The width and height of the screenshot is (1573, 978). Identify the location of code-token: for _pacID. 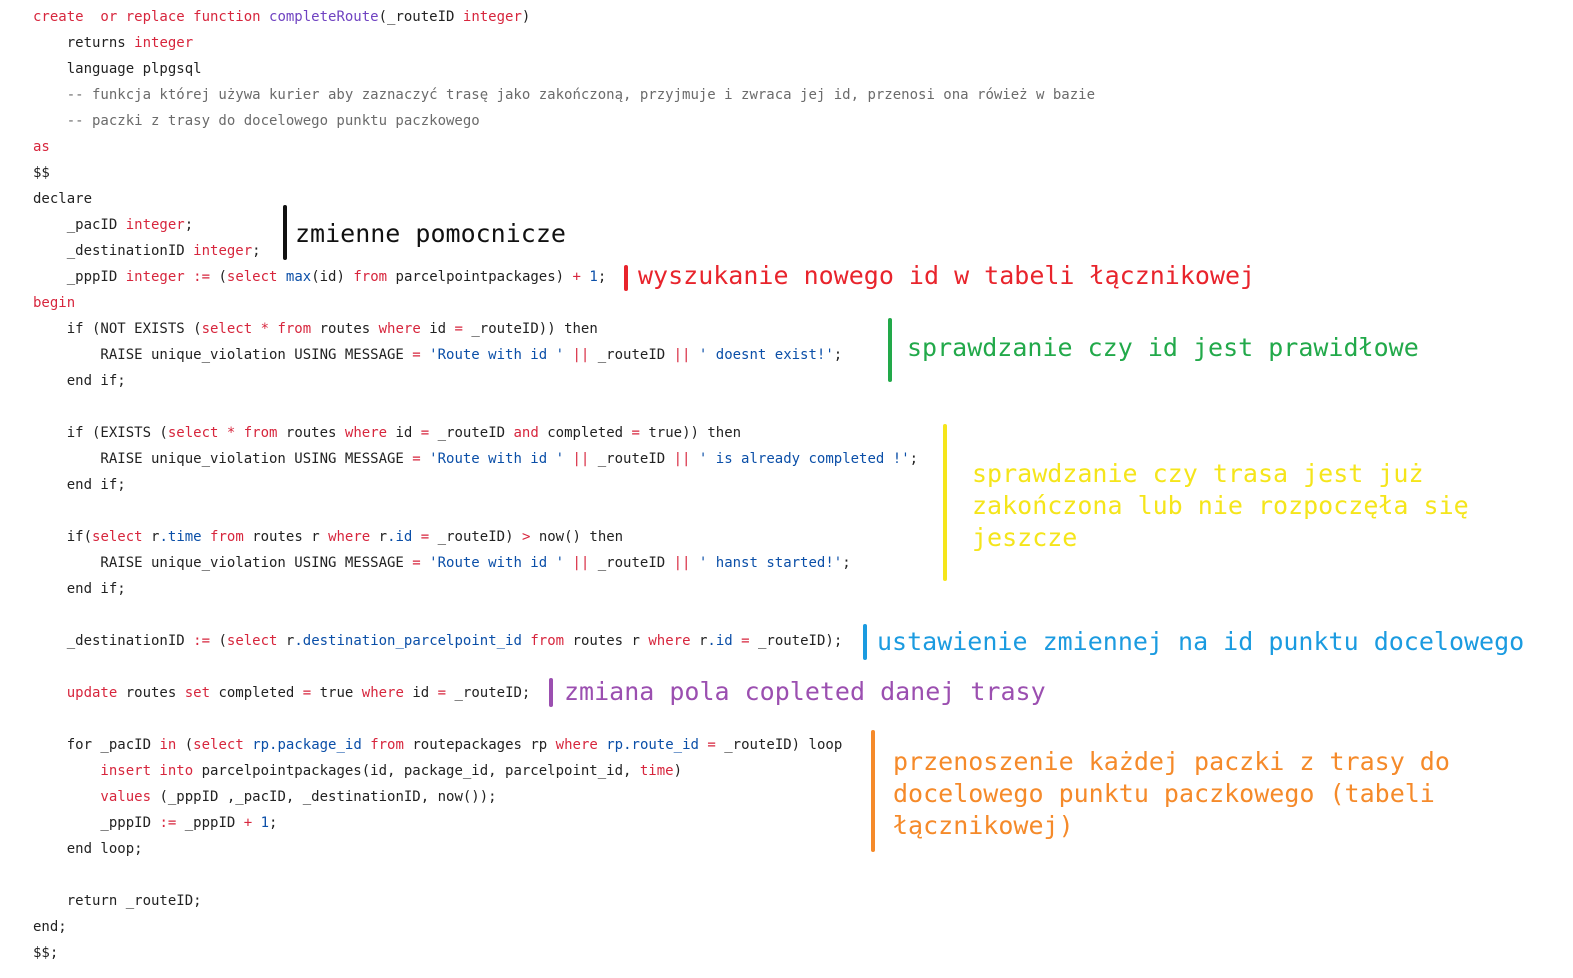
(96, 745).